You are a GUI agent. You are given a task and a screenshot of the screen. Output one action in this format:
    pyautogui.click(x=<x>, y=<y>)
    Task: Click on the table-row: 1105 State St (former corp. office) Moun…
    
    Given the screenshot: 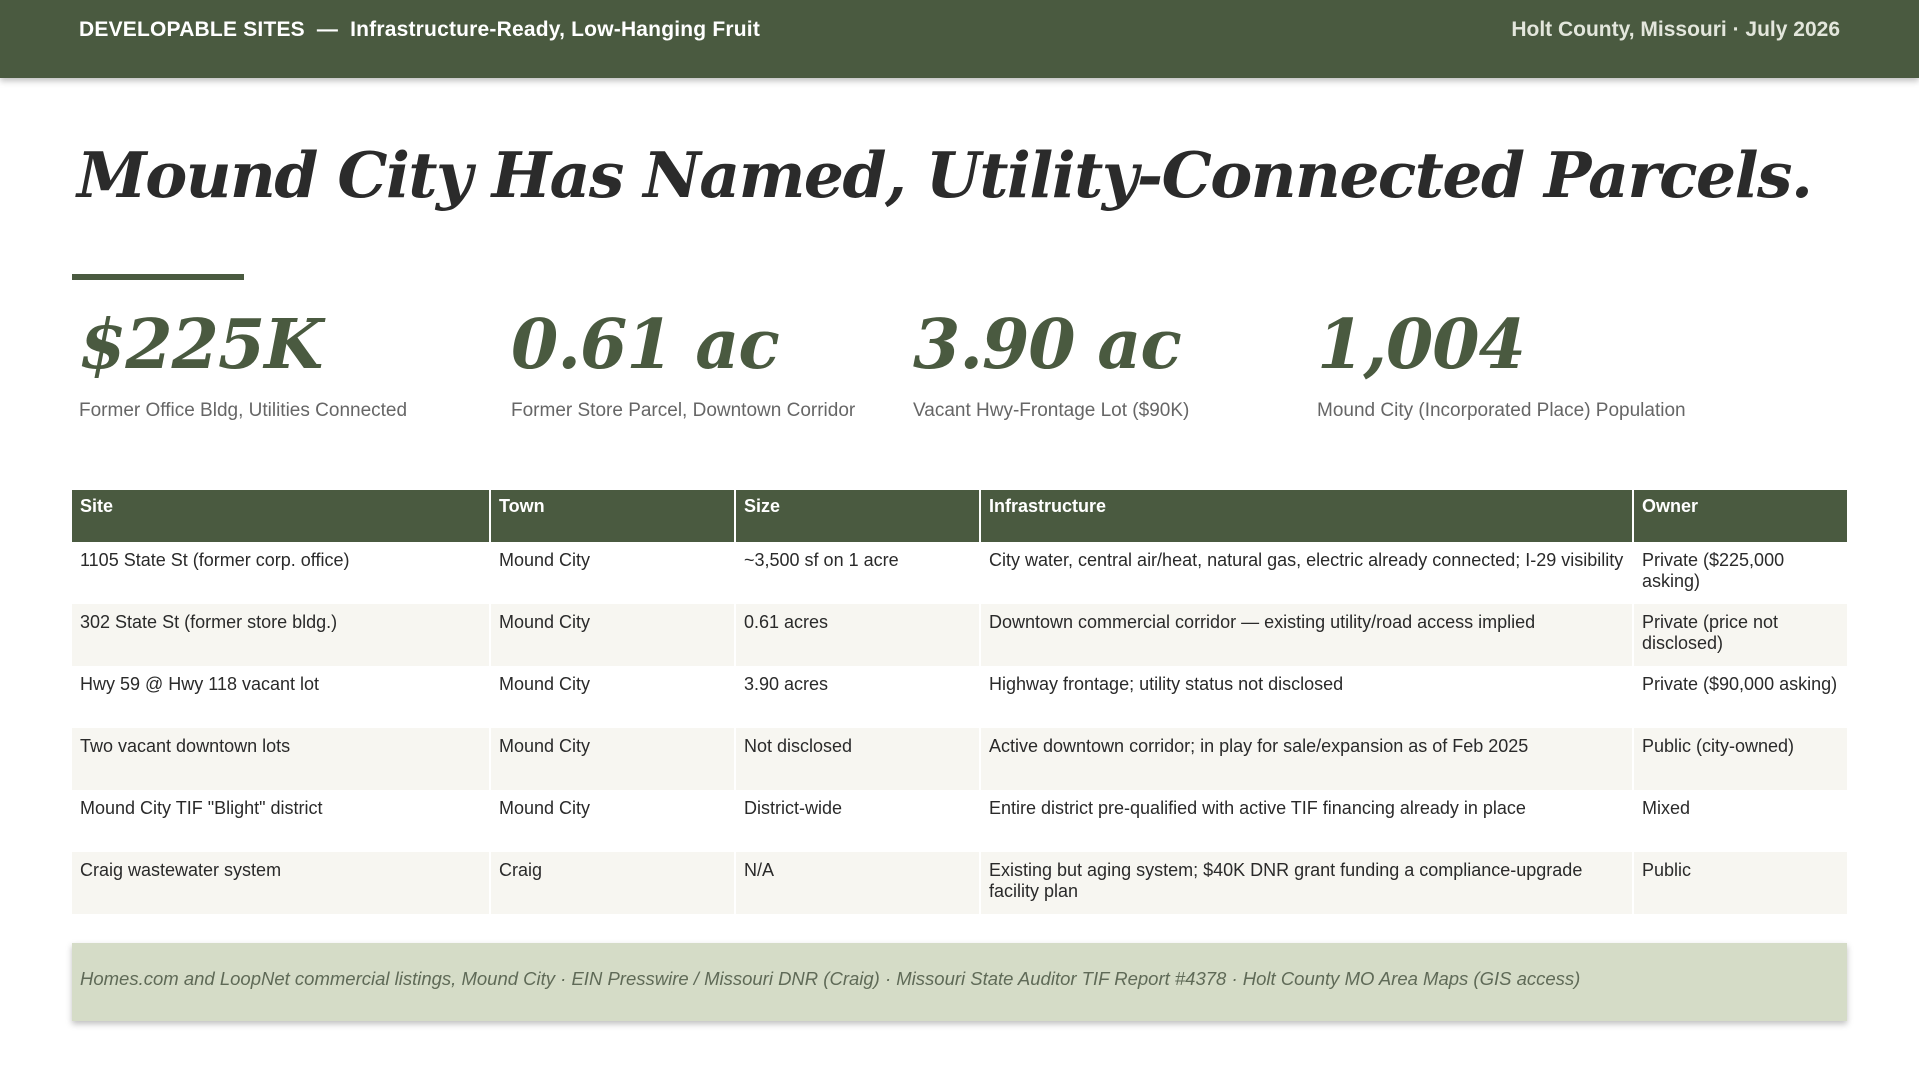 What is the action you would take?
    pyautogui.click(x=959, y=573)
    